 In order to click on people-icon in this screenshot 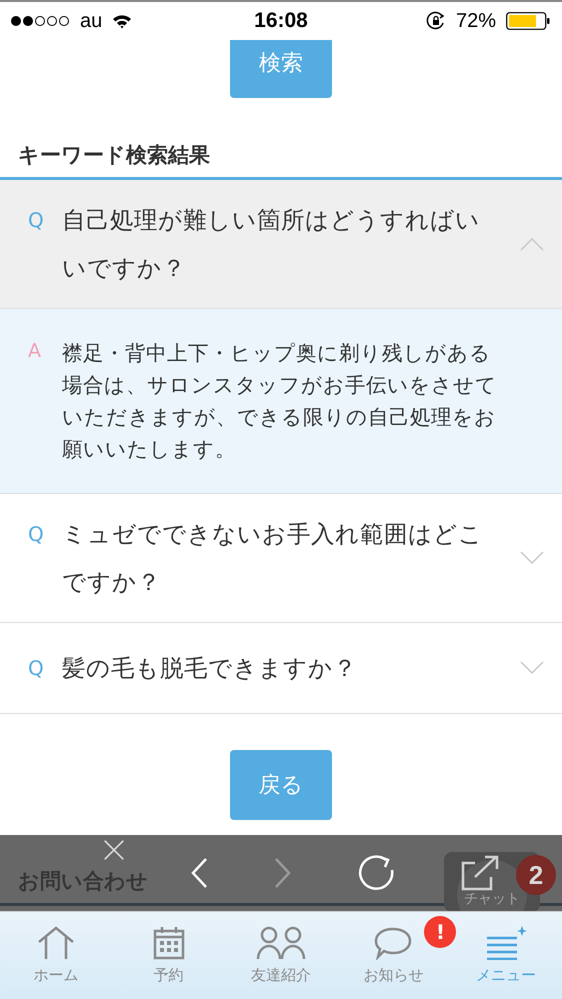, I will do `click(281, 943)`.